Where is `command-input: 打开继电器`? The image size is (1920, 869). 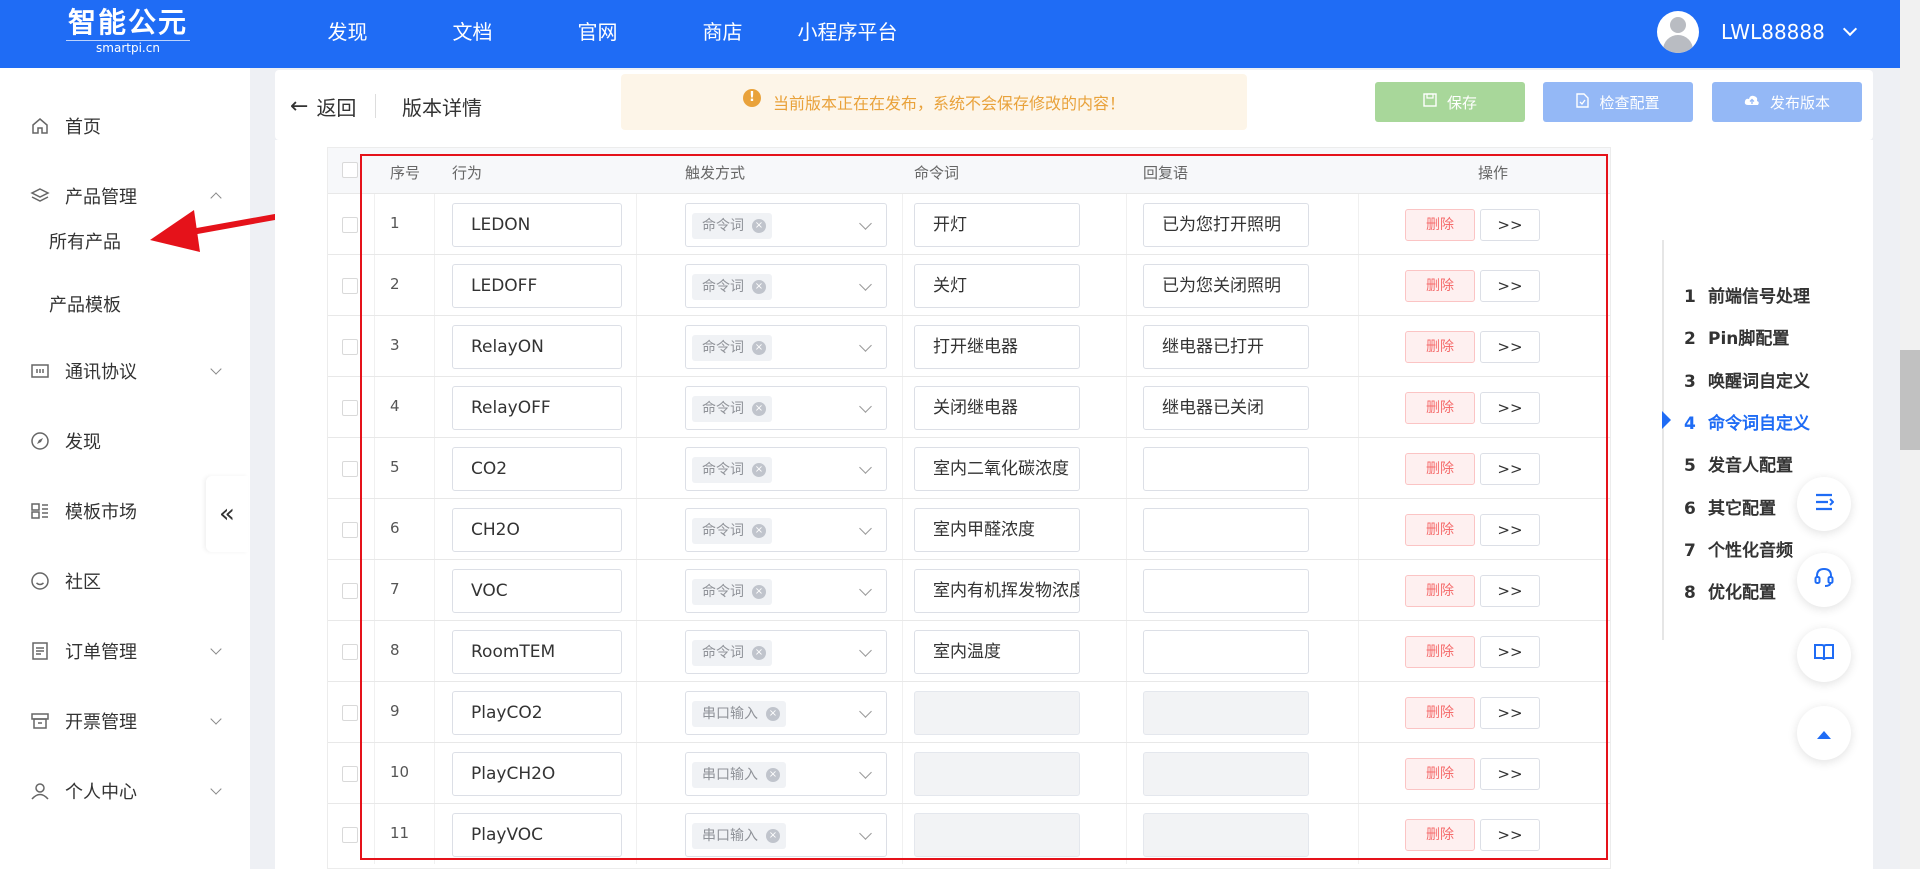
command-input: 打开继电器 is located at coordinates (997, 347).